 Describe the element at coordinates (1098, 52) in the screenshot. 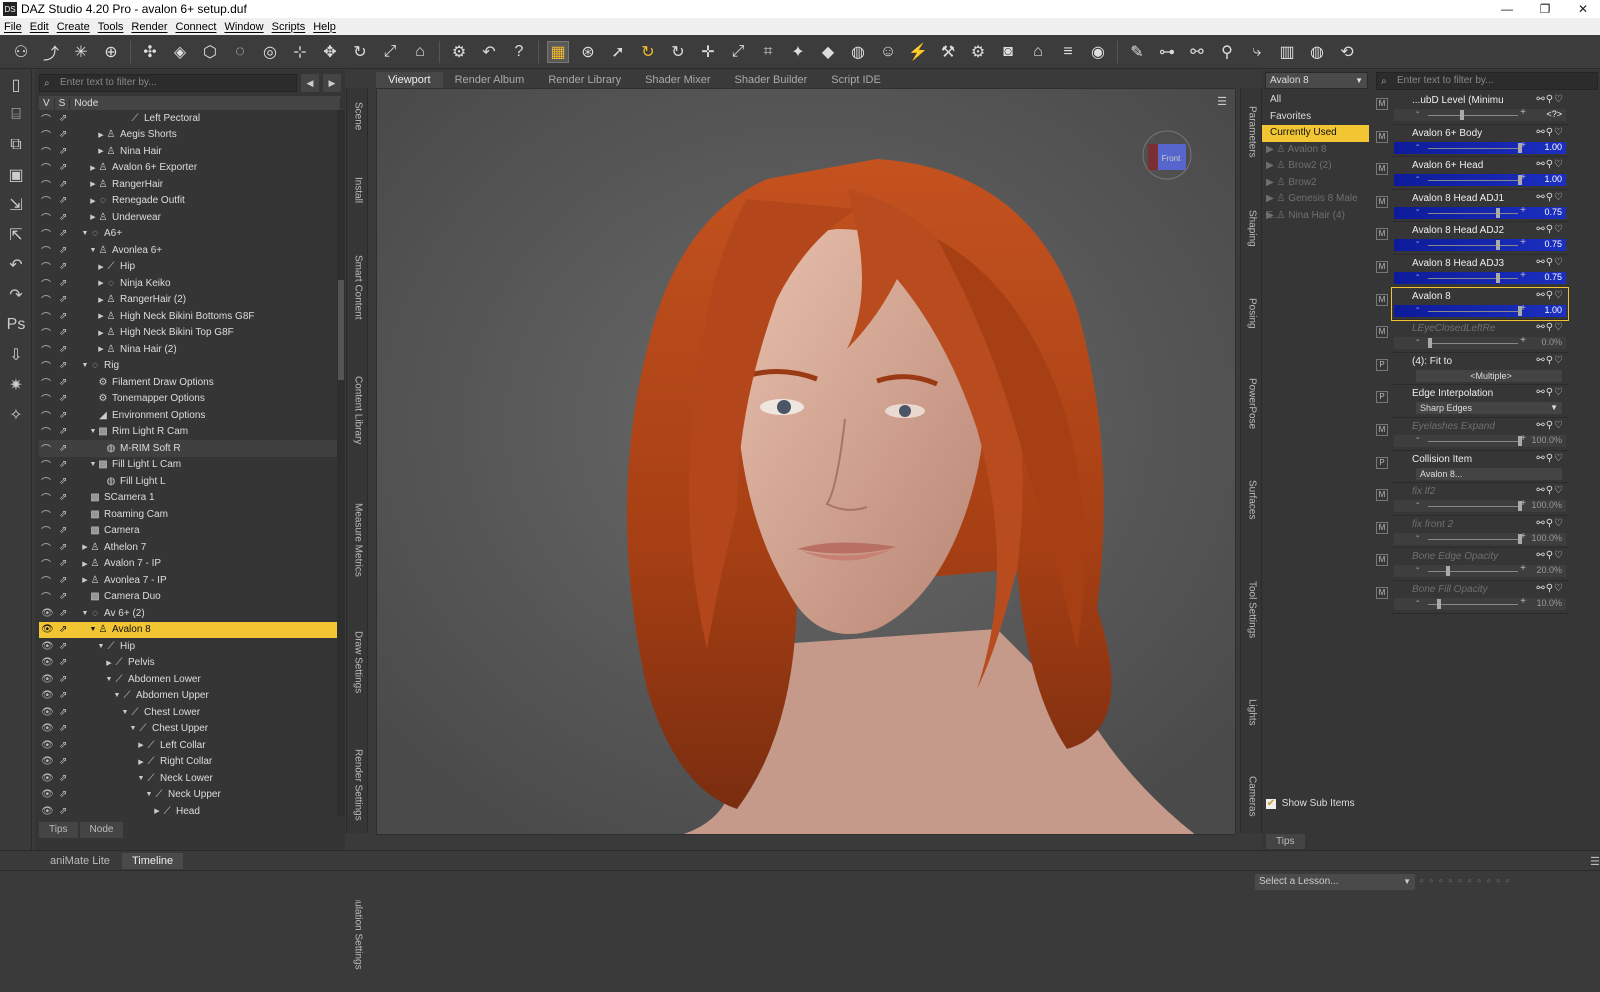

I see `target-icon: ◉` at that location.